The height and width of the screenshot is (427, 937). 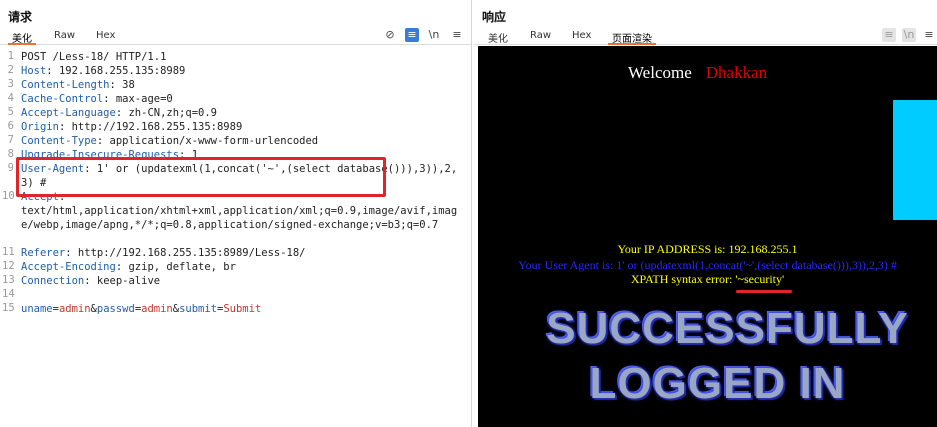 What do you see at coordinates (34, 71) in the screenshot?
I see `header-name: Host` at bounding box center [34, 71].